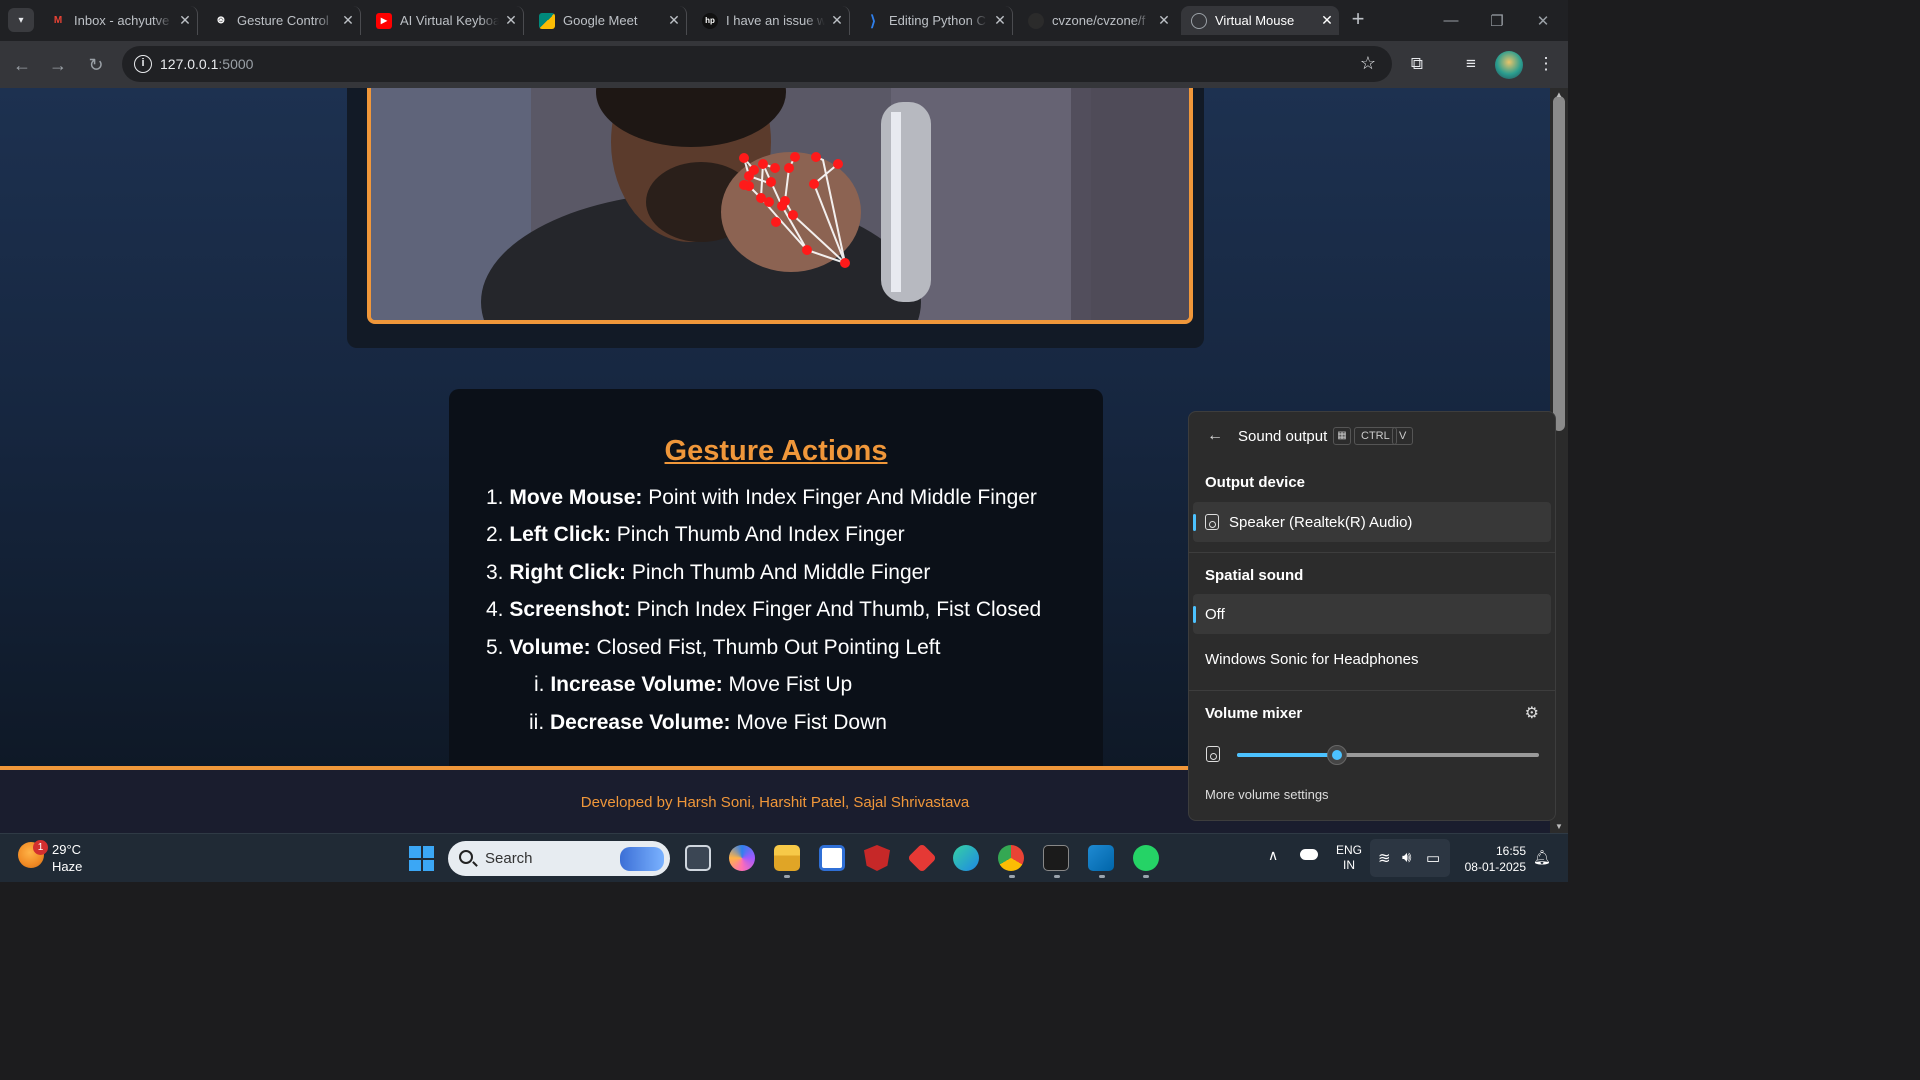  Describe the element at coordinates (1433, 858) in the screenshot. I see `battery-icon: ▭` at that location.